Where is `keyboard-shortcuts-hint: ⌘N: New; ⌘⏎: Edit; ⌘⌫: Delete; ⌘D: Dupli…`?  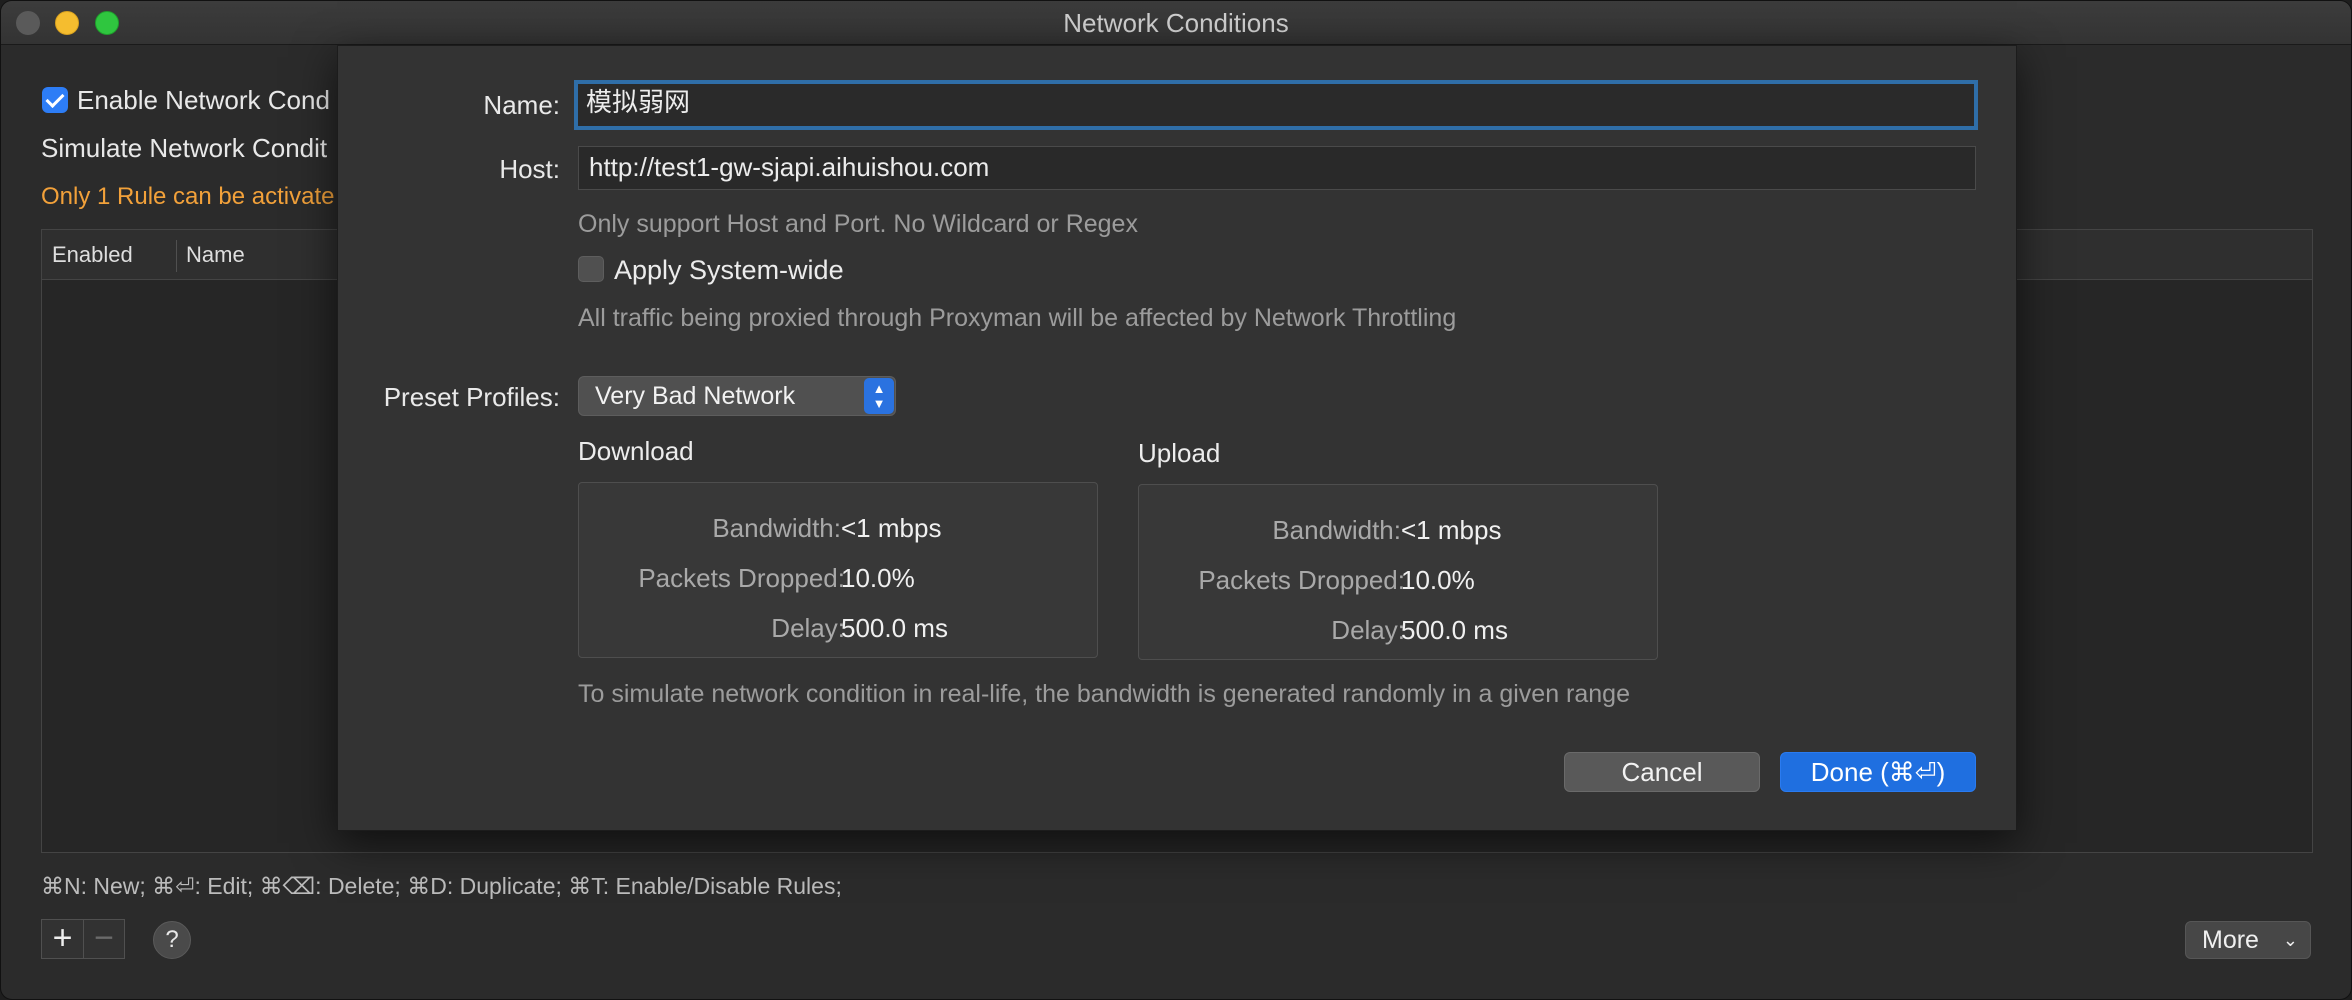 keyboard-shortcuts-hint: ⌘N: New; ⌘⏎: Edit; ⌘⌫: Delete; ⌘D: Dupli… is located at coordinates (441, 886).